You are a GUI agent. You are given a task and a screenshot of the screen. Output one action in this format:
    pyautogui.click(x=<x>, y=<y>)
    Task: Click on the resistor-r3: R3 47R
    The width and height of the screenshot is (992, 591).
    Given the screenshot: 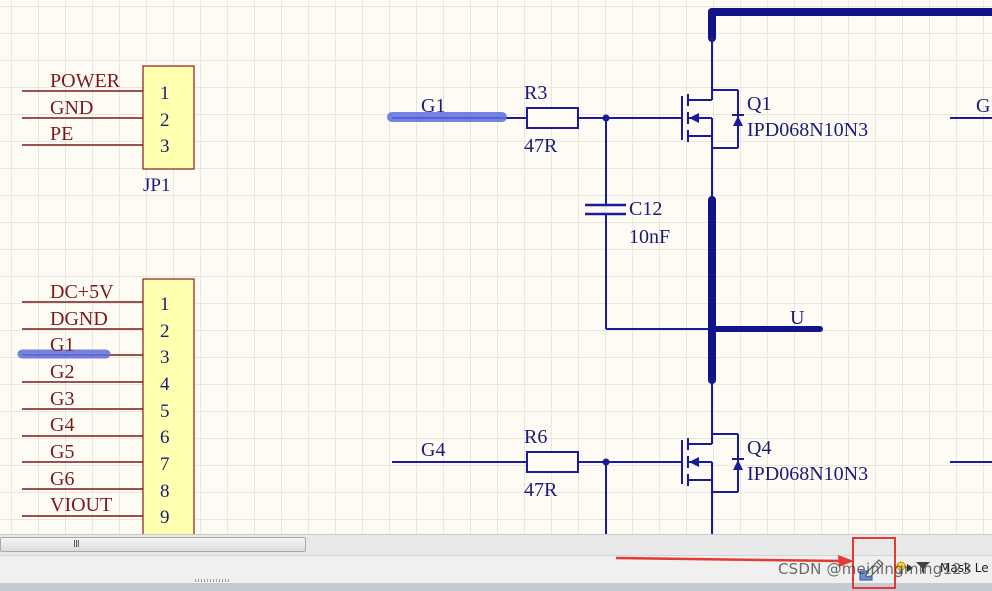 What is the action you would take?
    pyautogui.click(x=551, y=119)
    